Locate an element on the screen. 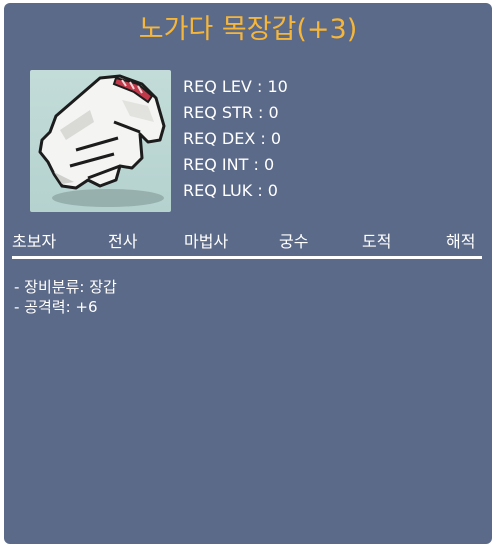 The height and width of the screenshot is (544, 493). job-beginner: 초보자 is located at coordinates (34, 241).